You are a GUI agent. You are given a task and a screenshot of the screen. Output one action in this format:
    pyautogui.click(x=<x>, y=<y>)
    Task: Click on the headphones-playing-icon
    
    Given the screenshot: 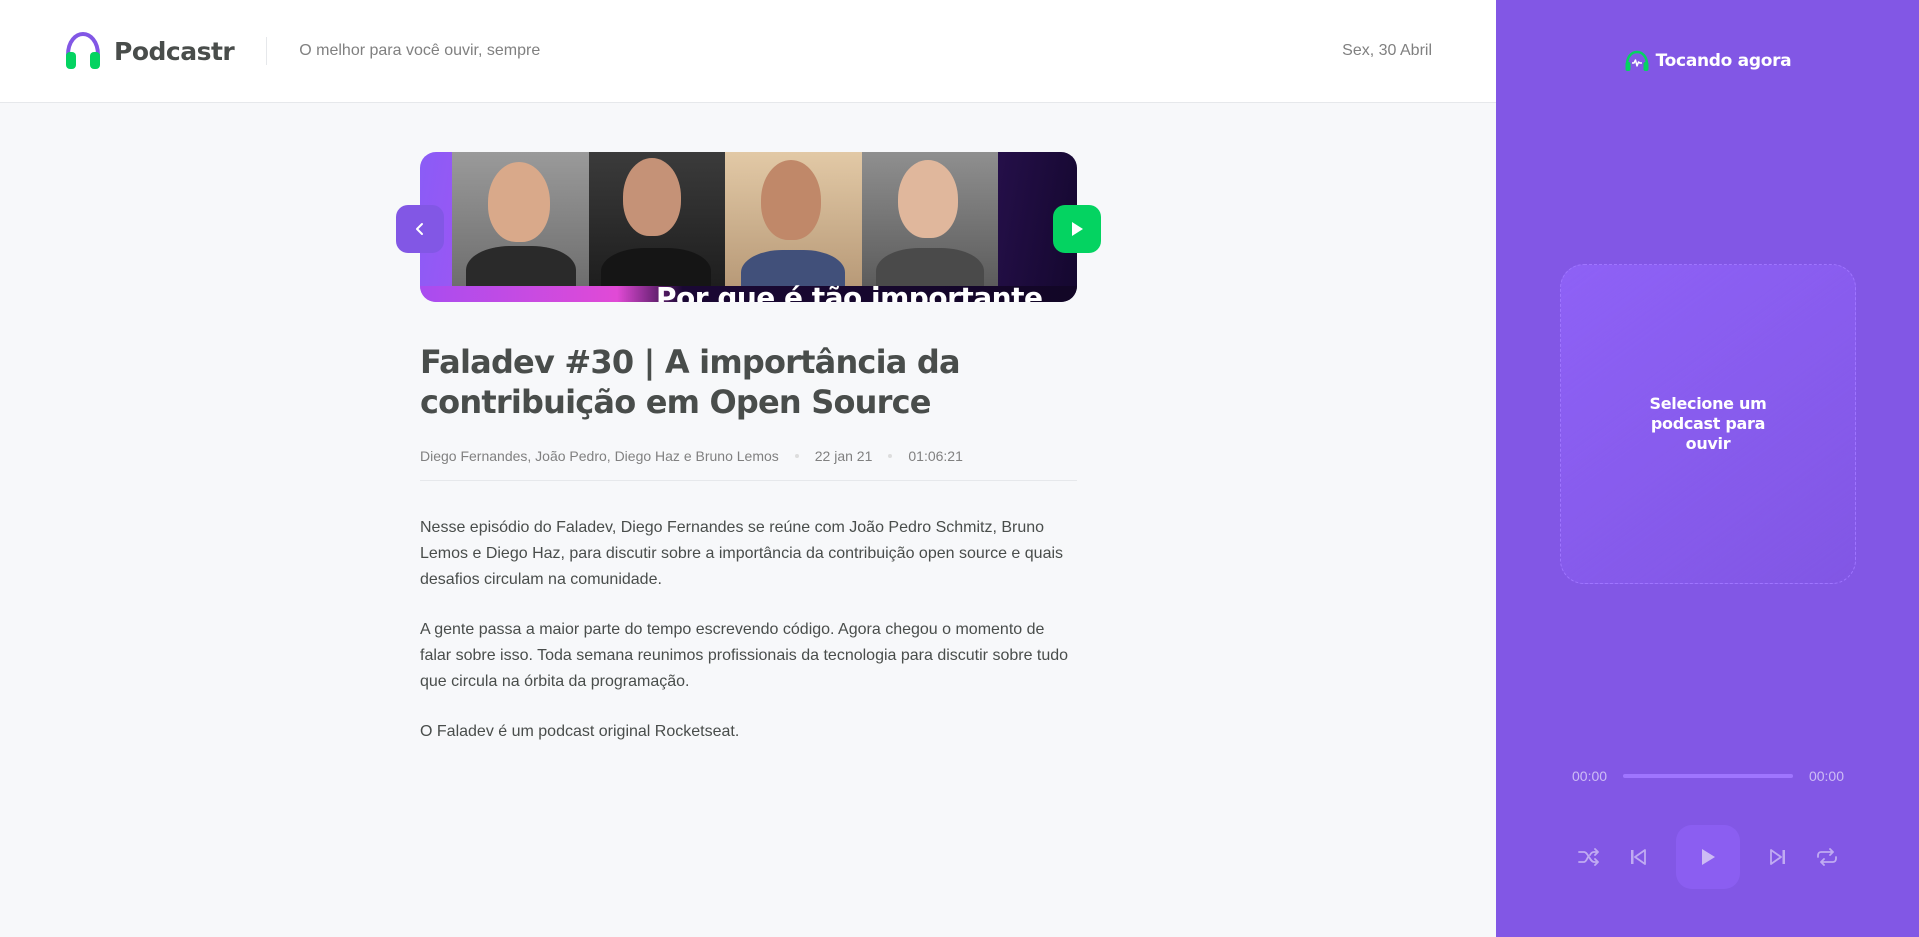 What is the action you would take?
    pyautogui.click(x=1637, y=60)
    